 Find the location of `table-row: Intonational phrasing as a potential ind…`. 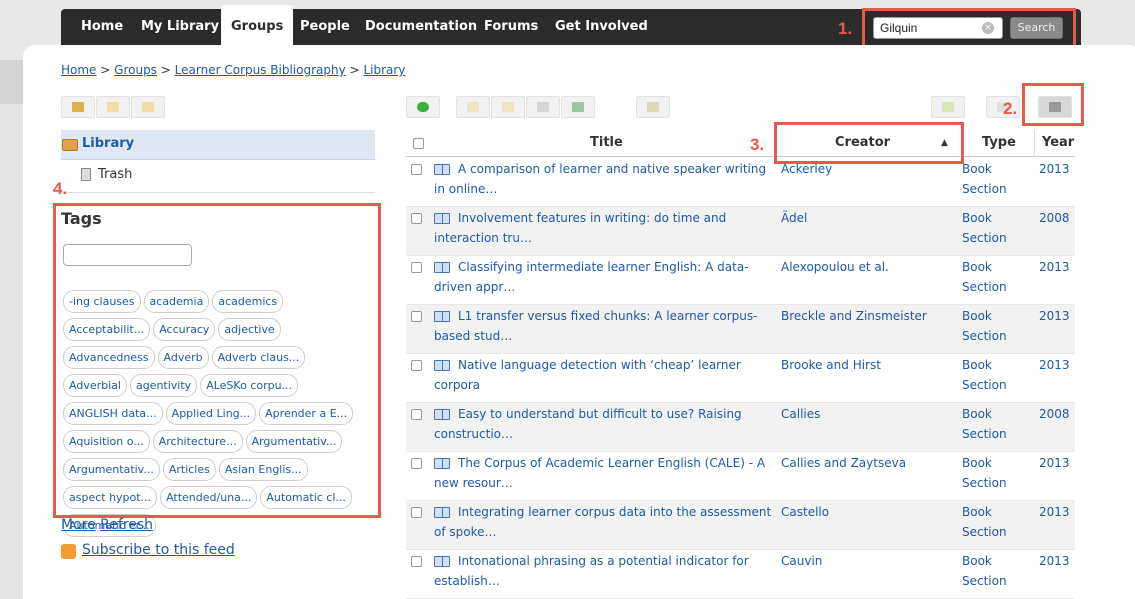

table-row: Intonational phrasing as a potential ind… is located at coordinates (740, 574).